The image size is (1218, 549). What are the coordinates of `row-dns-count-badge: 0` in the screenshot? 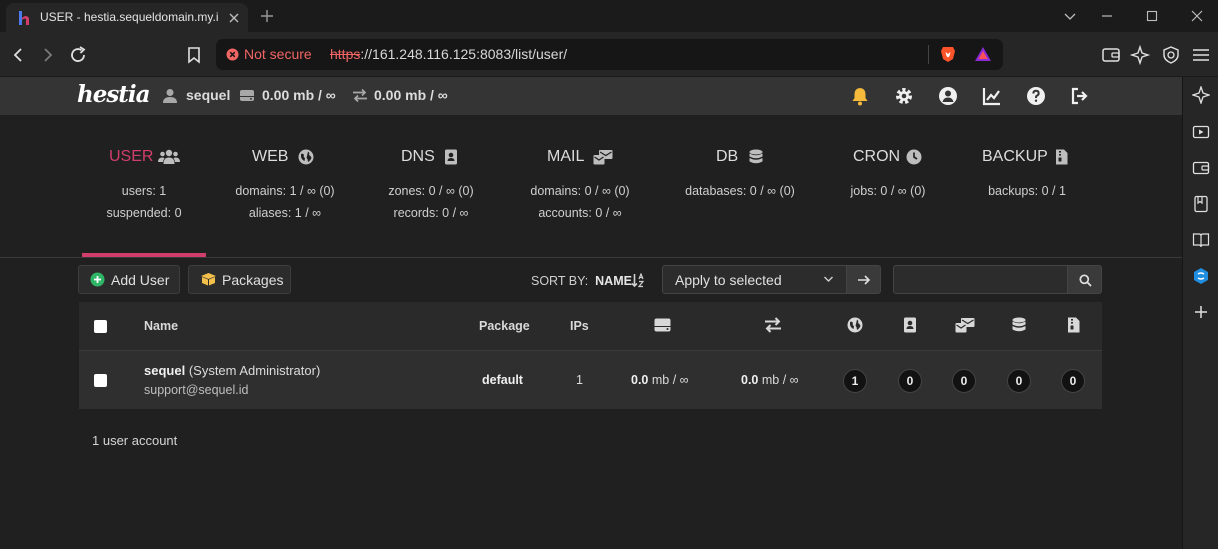 It's located at (910, 381).